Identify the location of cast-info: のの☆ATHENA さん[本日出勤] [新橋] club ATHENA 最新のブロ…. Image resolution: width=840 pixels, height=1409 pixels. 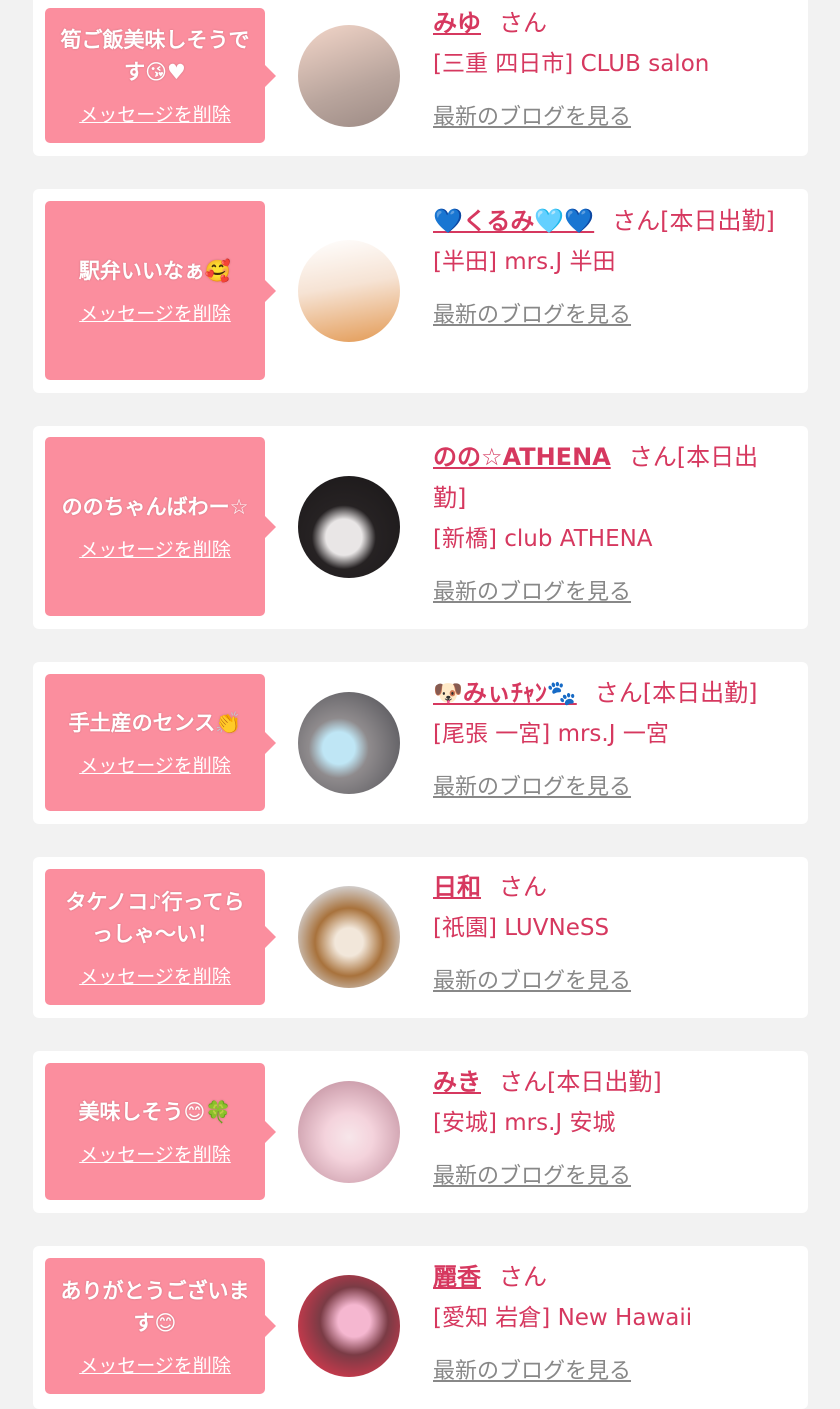
(610, 525).